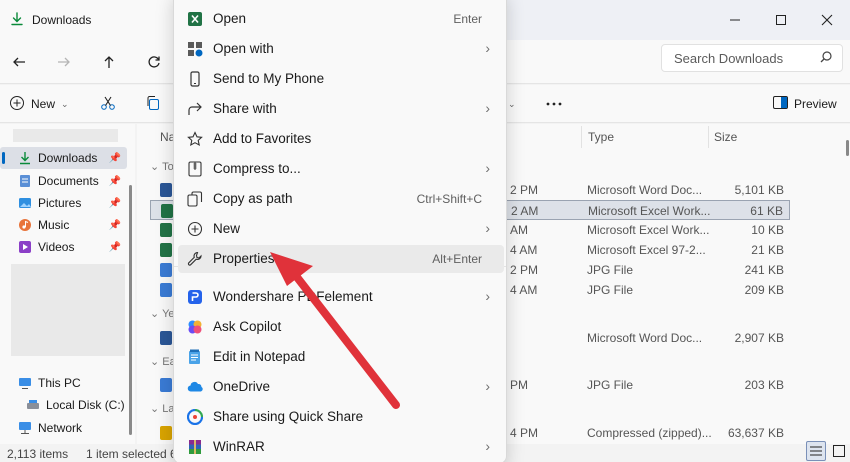  I want to click on notepad-icon, so click(195, 357).